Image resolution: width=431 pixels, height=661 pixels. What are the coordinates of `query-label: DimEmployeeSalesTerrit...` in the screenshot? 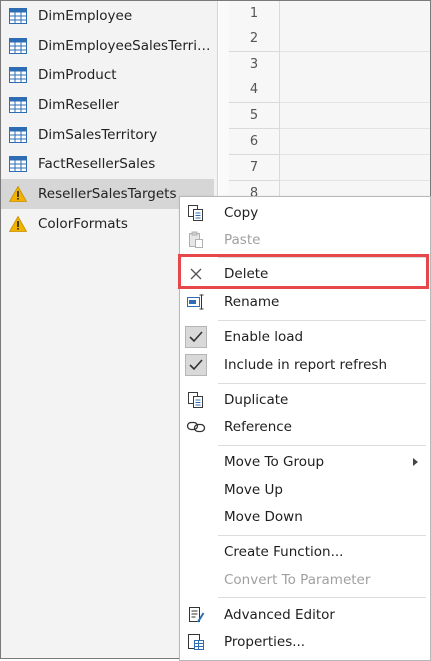 It's located at (126, 46).